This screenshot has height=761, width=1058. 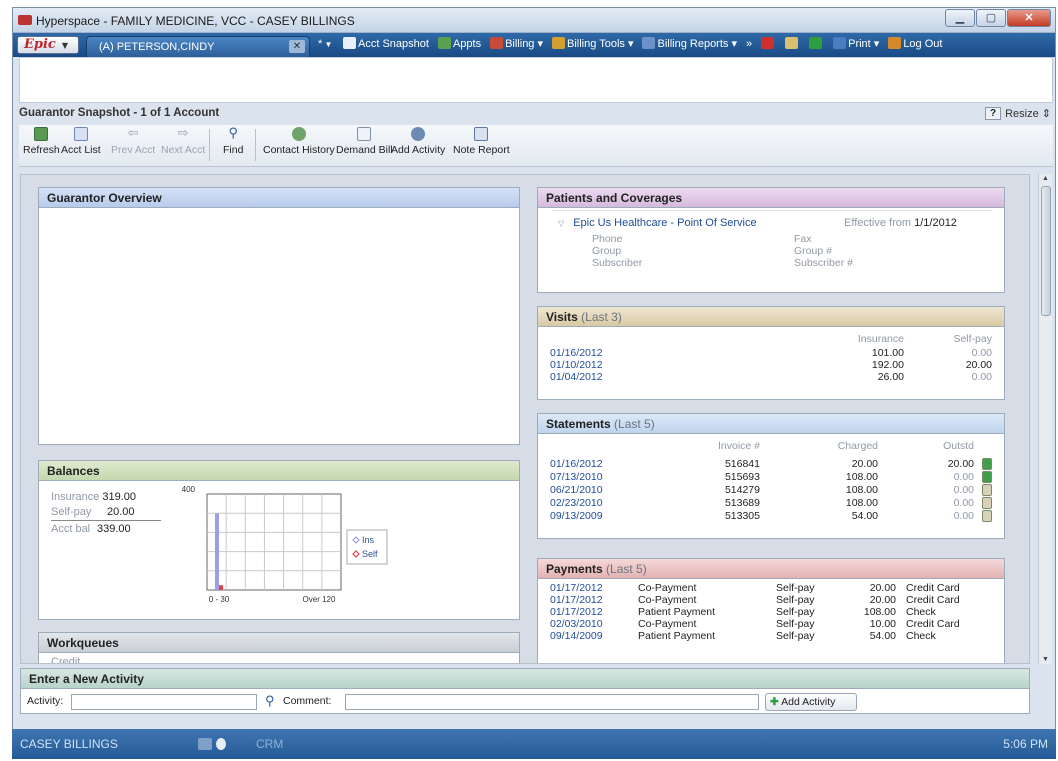 I want to click on statement-date-link: 06/21/2010, so click(x=576, y=490).